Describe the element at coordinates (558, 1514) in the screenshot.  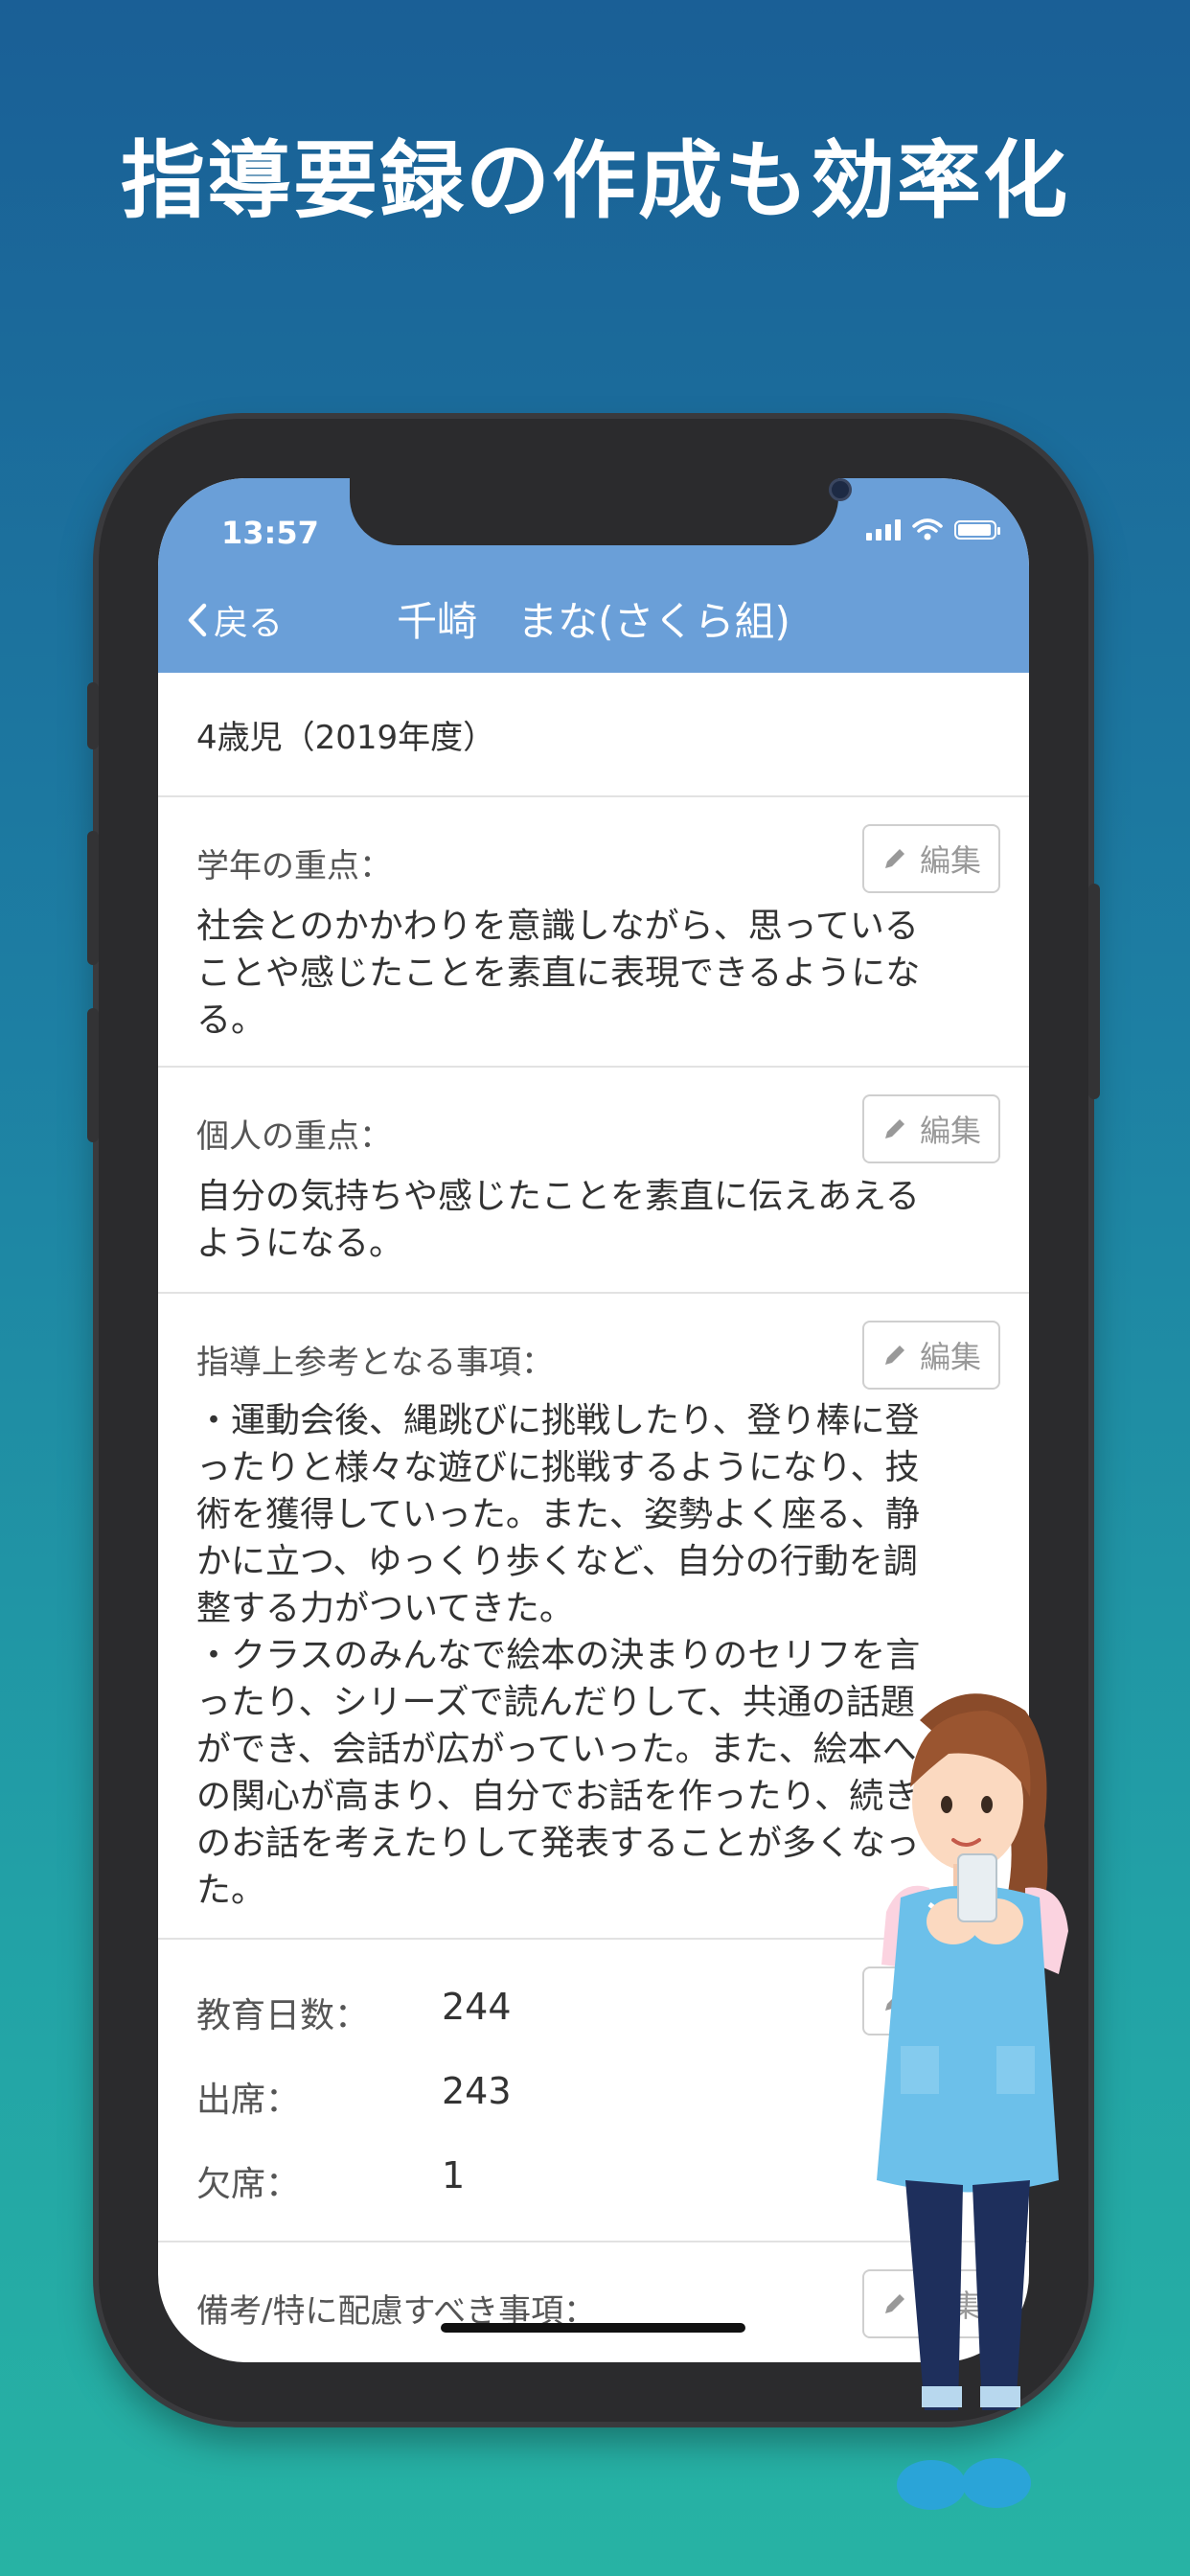
I see `text-line: 術を獲得していった。また、姿勢よく座る、静` at that location.